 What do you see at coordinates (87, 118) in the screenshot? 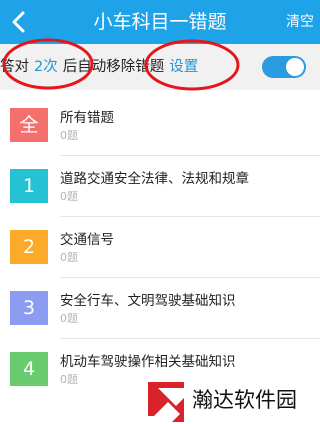
I see `category-title: 所有错题` at bounding box center [87, 118].